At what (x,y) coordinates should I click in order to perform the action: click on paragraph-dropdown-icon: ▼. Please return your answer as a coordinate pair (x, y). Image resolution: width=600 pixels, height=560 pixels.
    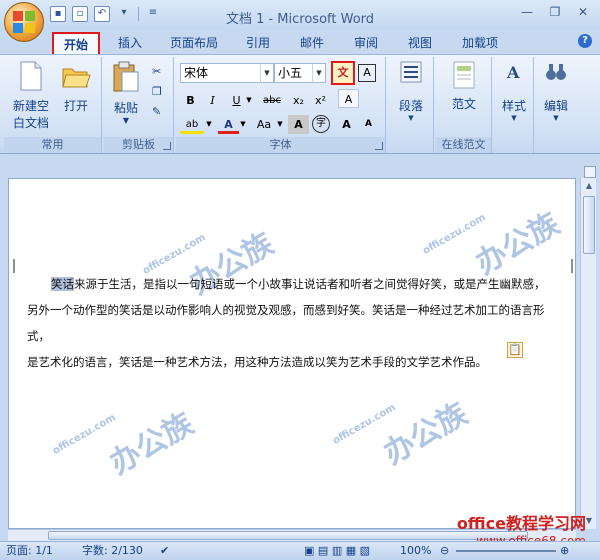
    Looking at the image, I should click on (411, 118).